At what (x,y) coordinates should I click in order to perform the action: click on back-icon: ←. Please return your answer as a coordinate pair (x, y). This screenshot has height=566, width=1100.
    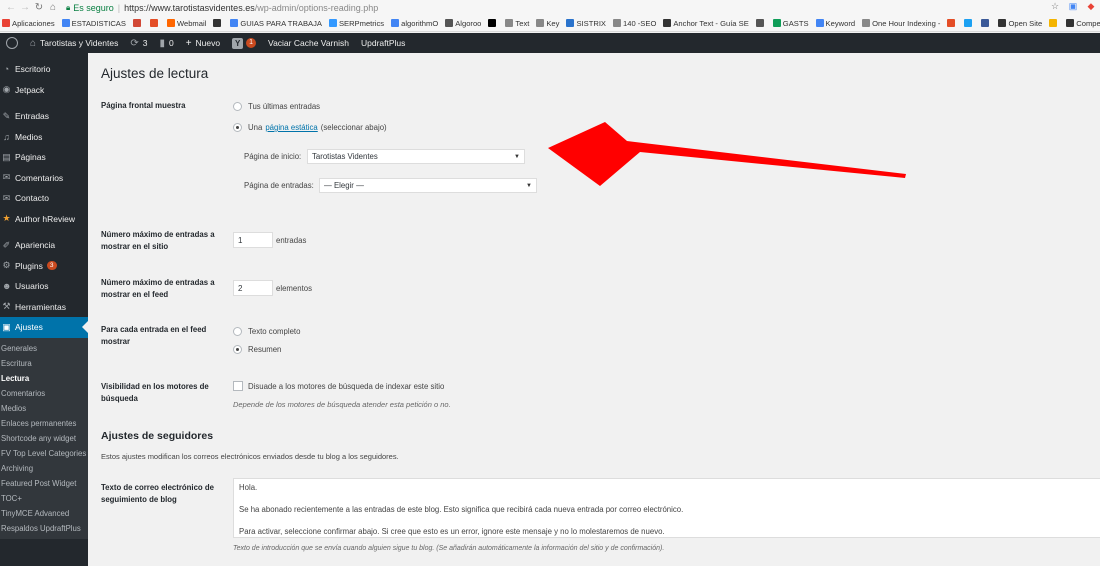
    Looking at the image, I should click on (11, 7).